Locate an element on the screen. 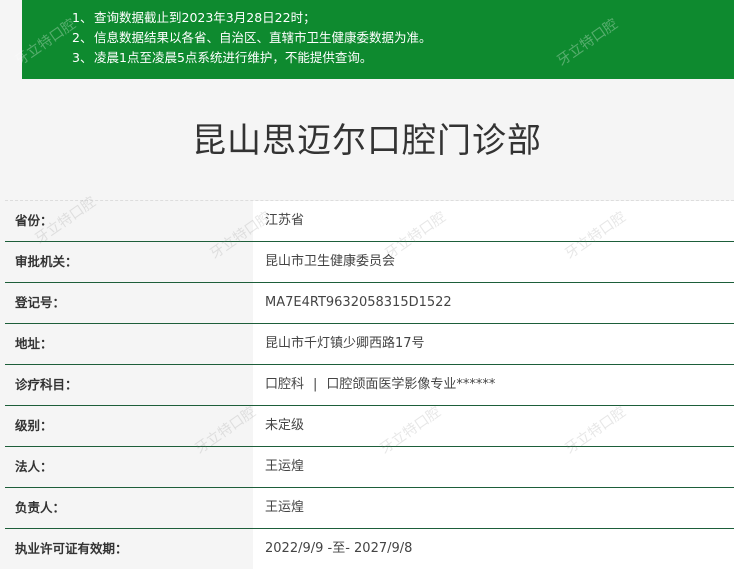  notice-line-3: 3、 凌晨1点至凌晨5点系统进行维护，不能提供查询。 is located at coordinates (403, 58).